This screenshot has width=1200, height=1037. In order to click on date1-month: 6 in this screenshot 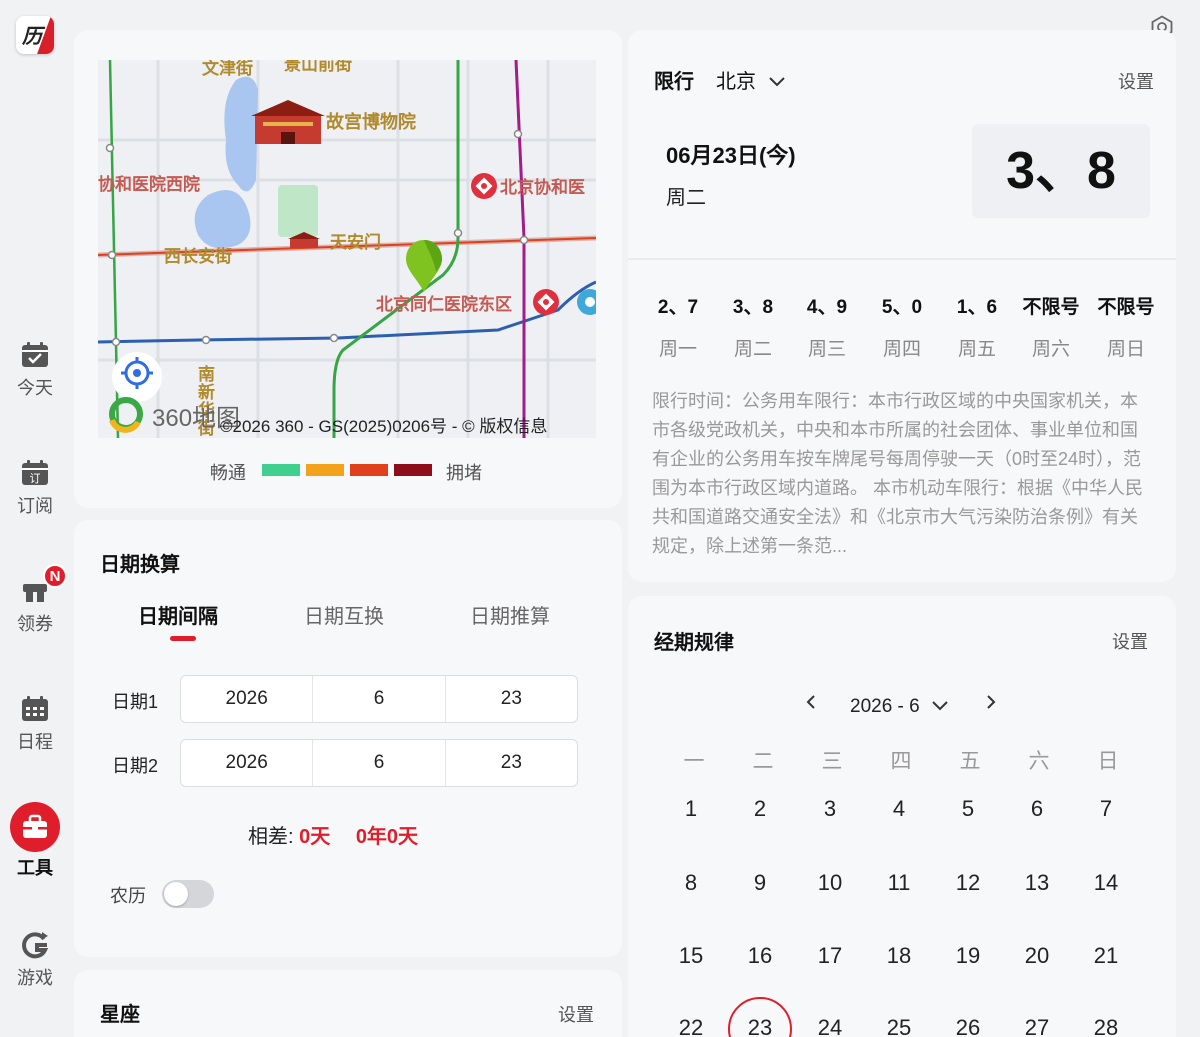, I will do `click(379, 699)`.